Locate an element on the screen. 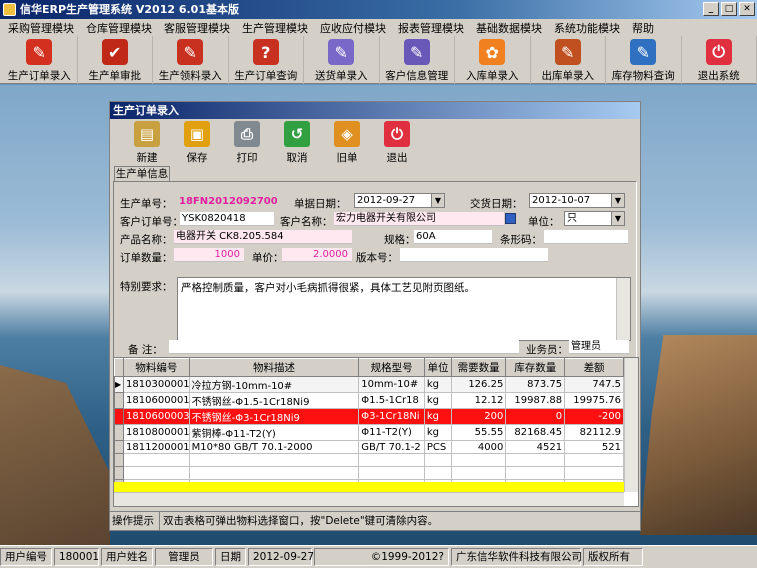 The image size is (757, 568). table-cell: 747.5 is located at coordinates (594, 384).